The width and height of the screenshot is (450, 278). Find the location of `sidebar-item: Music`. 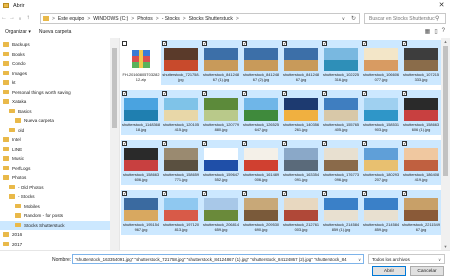

sidebar-item: Music is located at coordinates (55, 158).